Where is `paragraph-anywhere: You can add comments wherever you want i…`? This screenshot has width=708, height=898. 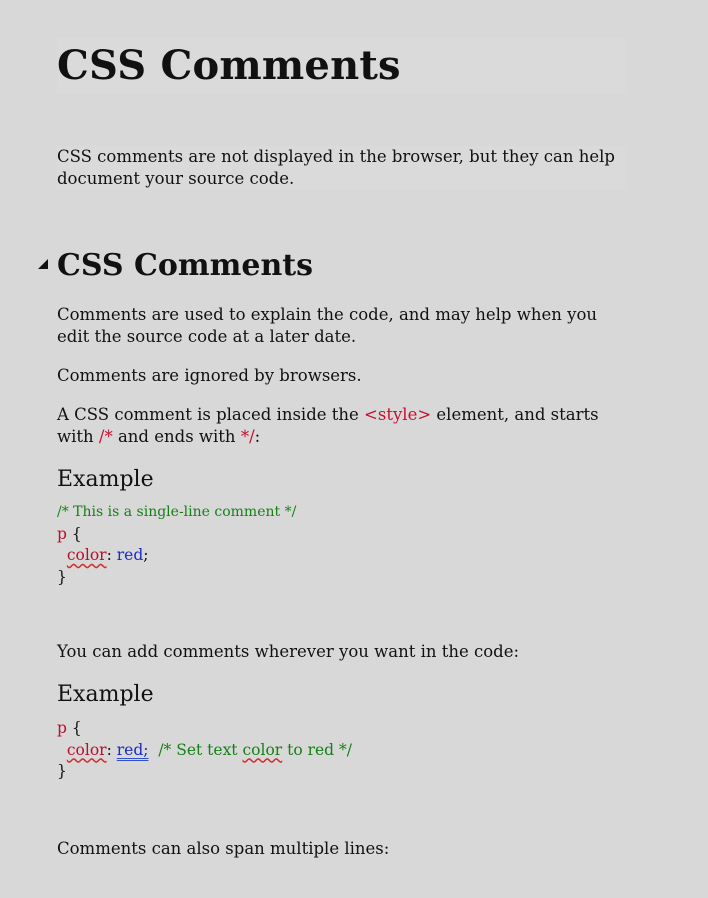
paragraph-anywhere: You can add comments wherever you want i… is located at coordinates (342, 652).